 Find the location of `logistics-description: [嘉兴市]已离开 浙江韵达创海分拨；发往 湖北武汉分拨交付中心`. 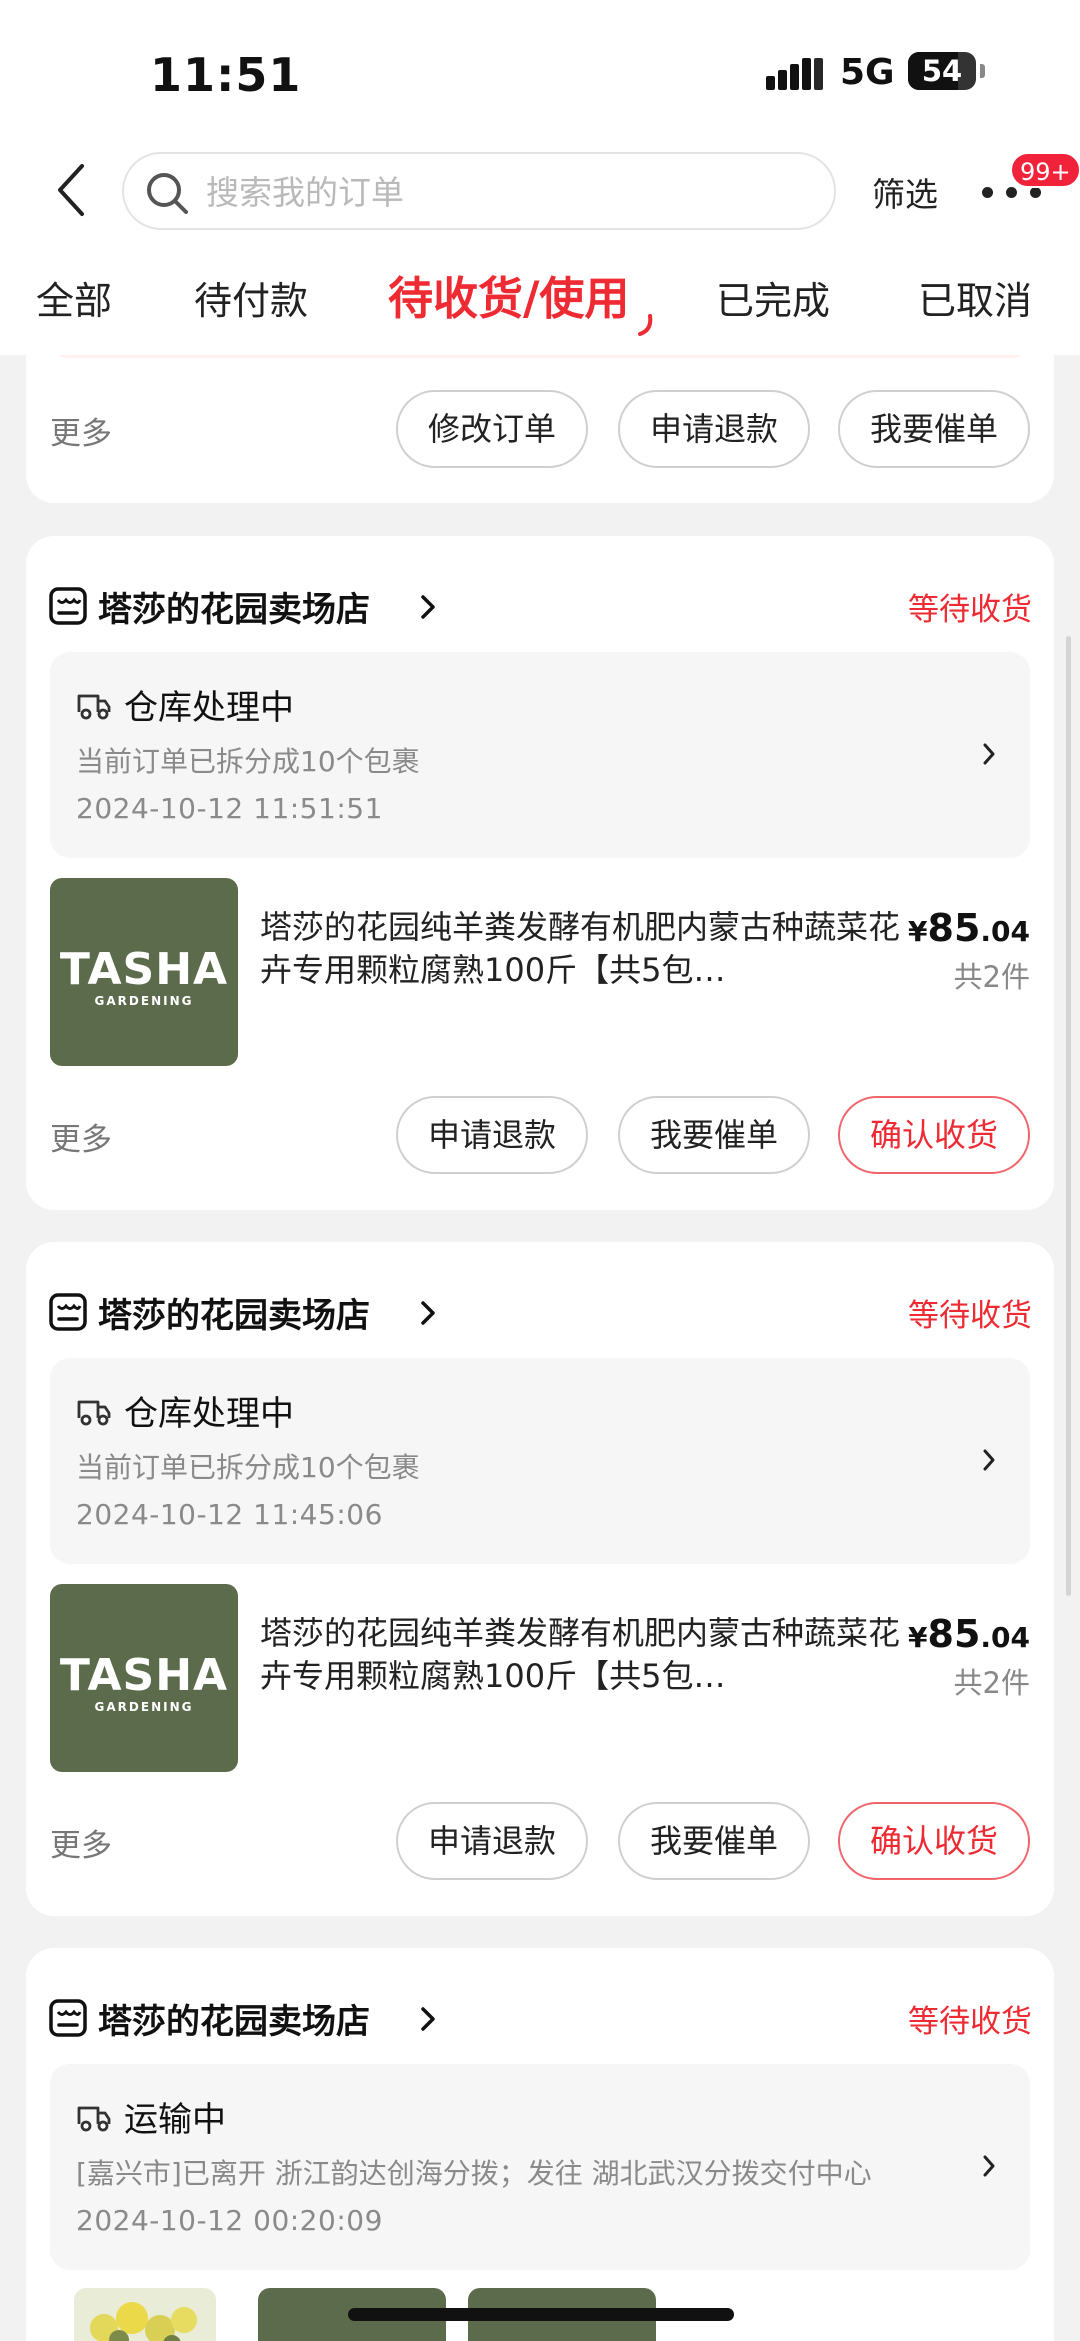

logistics-description: [嘉兴市]已离开 浙江韵达创海分拨；发往 湖北武汉分拨交付中心 is located at coordinates (474, 2173).